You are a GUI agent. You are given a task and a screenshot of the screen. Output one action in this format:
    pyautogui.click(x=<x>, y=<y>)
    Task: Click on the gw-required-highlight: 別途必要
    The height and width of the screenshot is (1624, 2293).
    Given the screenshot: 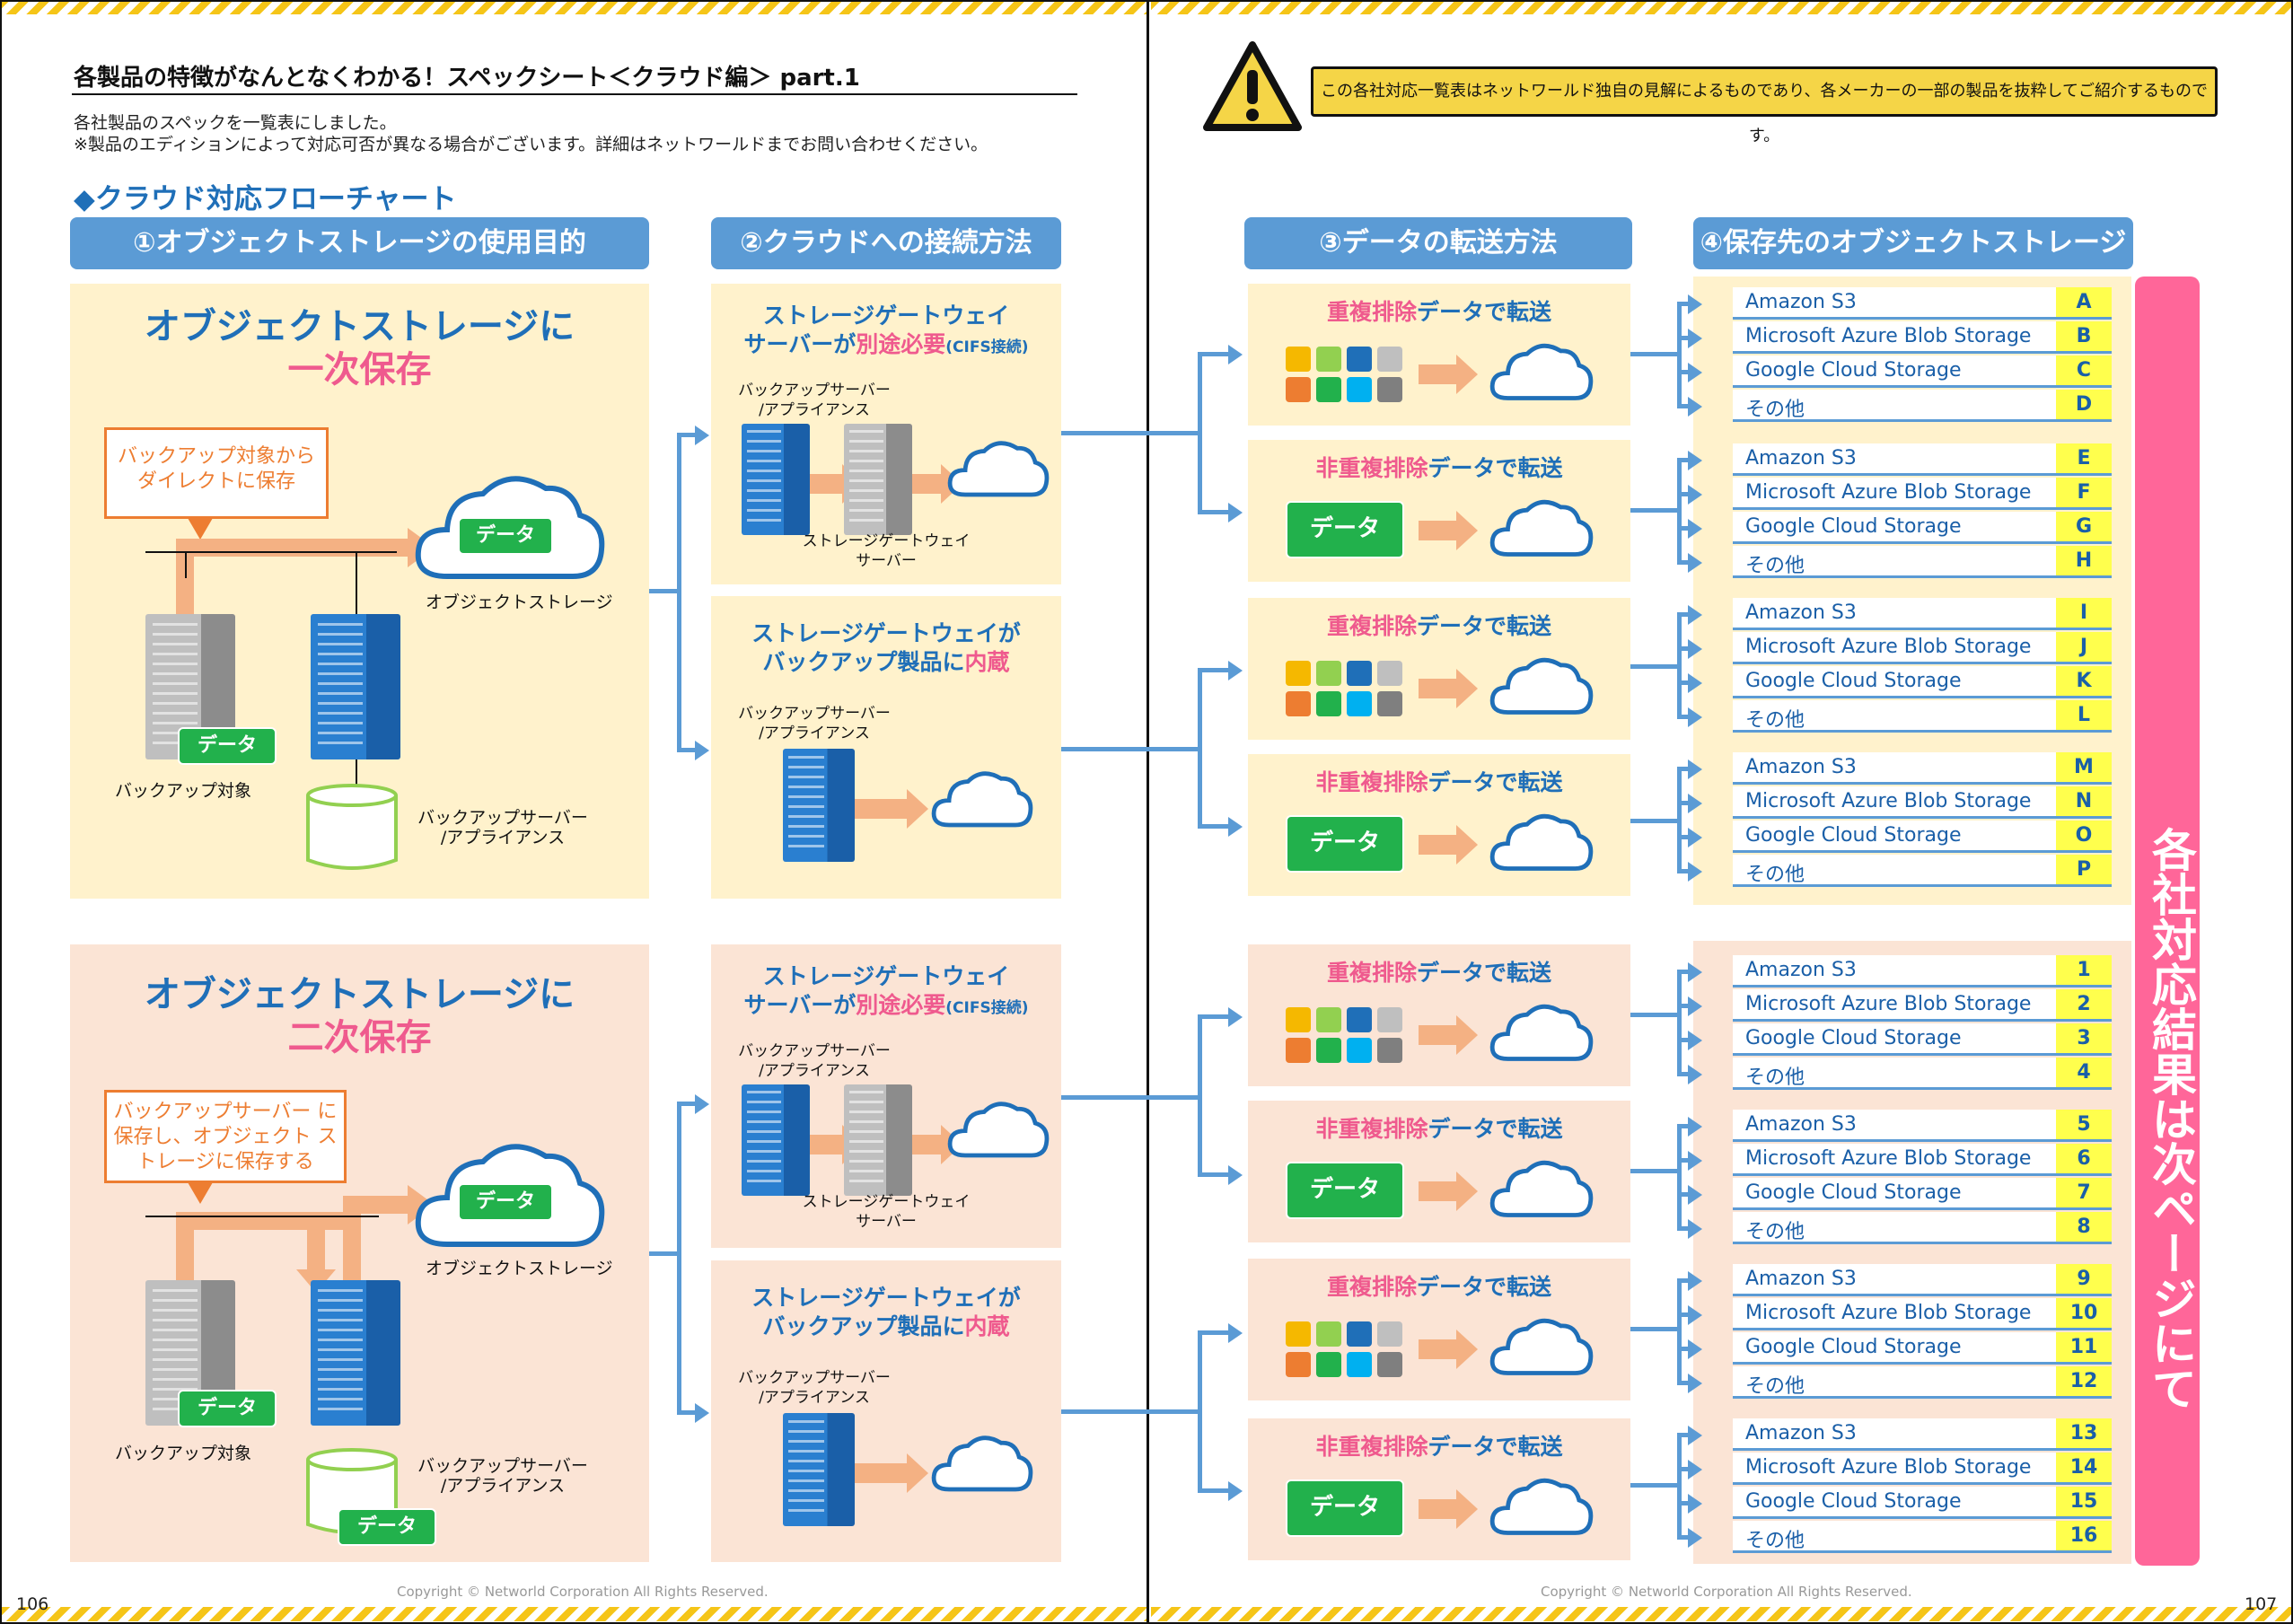 What is the action you would take?
    pyautogui.click(x=901, y=1005)
    